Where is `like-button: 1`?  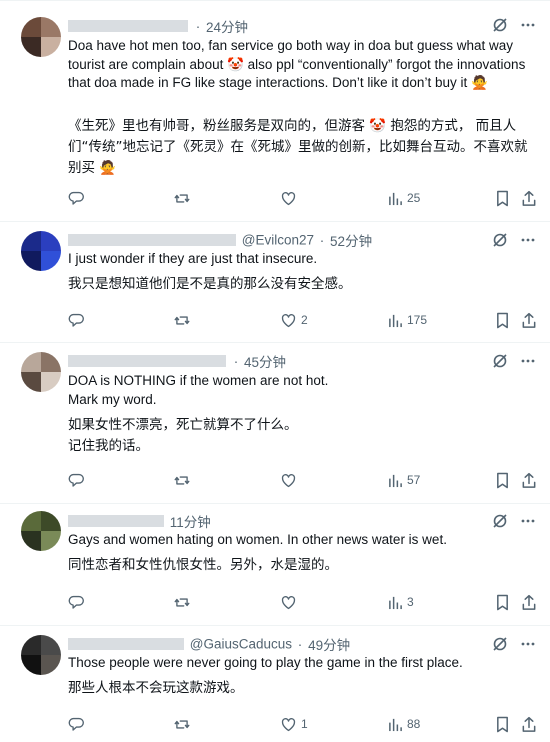 like-button: 1 is located at coordinates (294, 724).